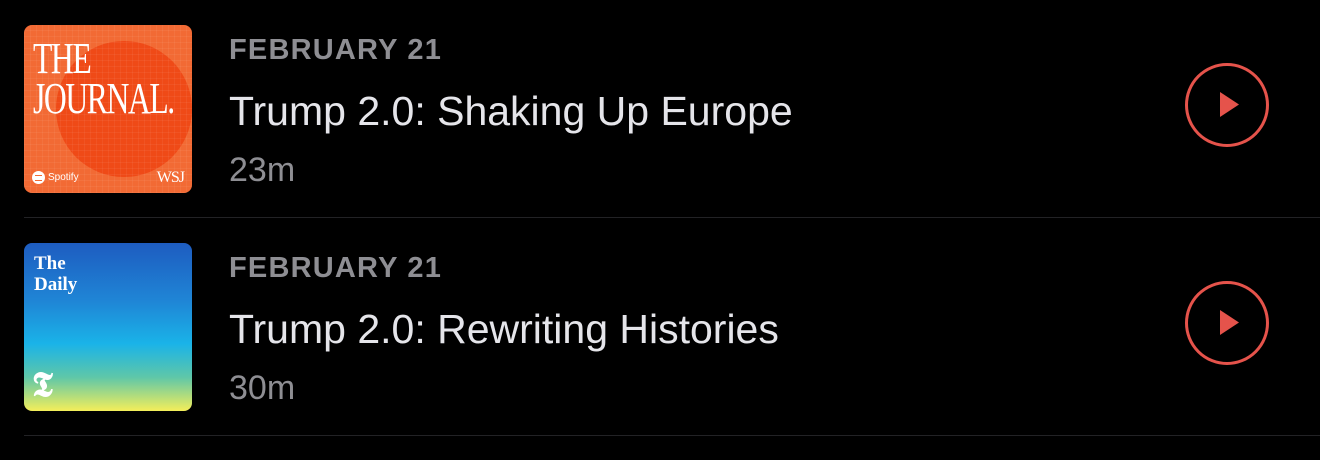 This screenshot has height=460, width=1320. What do you see at coordinates (108, 327) in the screenshot?
I see `podcast-artwork-the-daily: The Daily 𝕿` at bounding box center [108, 327].